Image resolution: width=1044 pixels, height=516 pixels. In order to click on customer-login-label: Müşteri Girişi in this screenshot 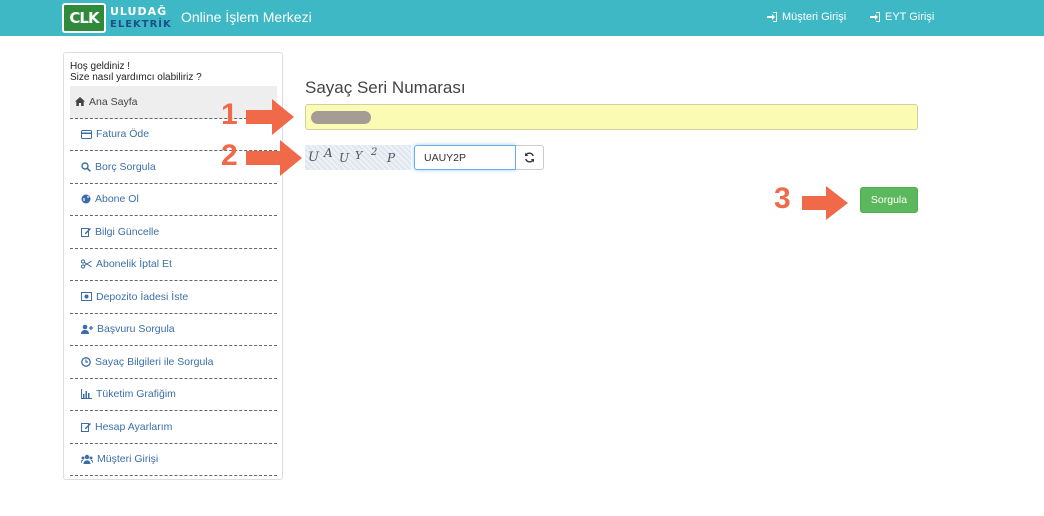, I will do `click(814, 17)`.